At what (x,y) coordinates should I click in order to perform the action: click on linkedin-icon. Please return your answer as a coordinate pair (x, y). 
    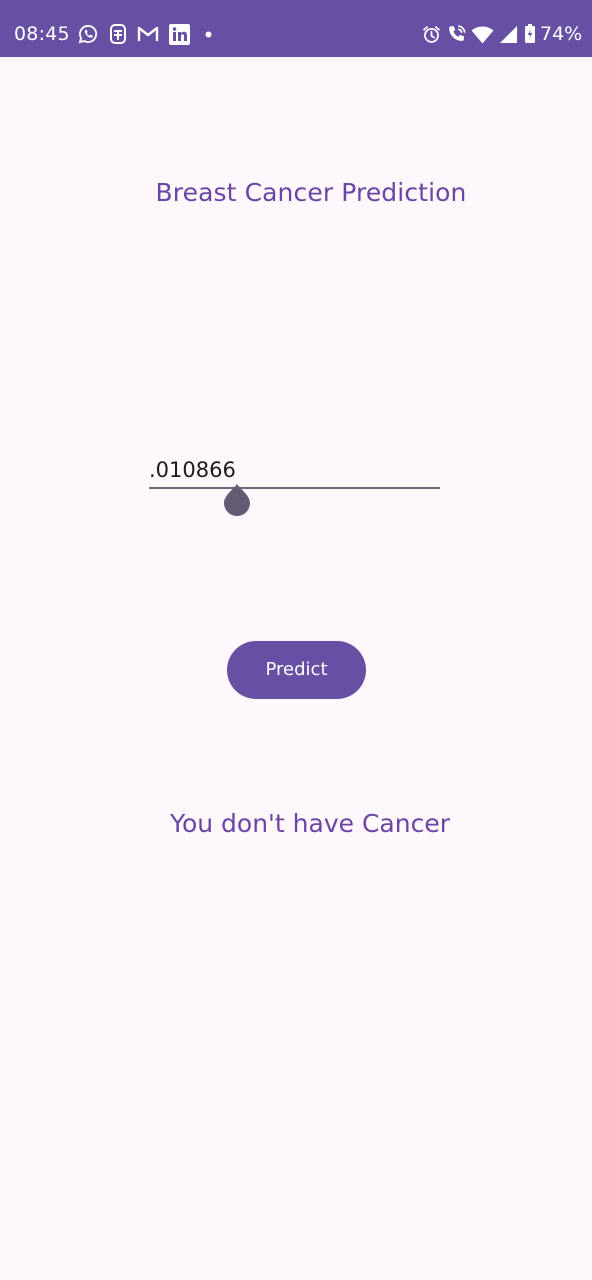
    Looking at the image, I should click on (179, 34).